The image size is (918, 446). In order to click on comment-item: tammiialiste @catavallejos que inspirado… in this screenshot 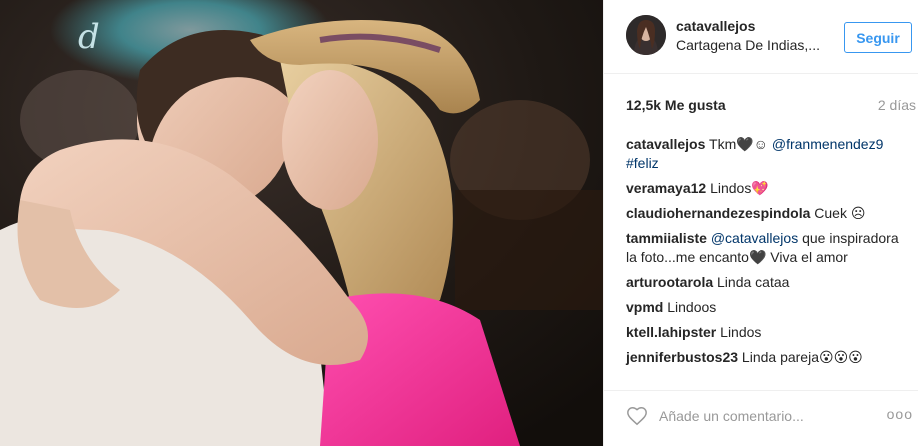, I will do `click(768, 248)`.